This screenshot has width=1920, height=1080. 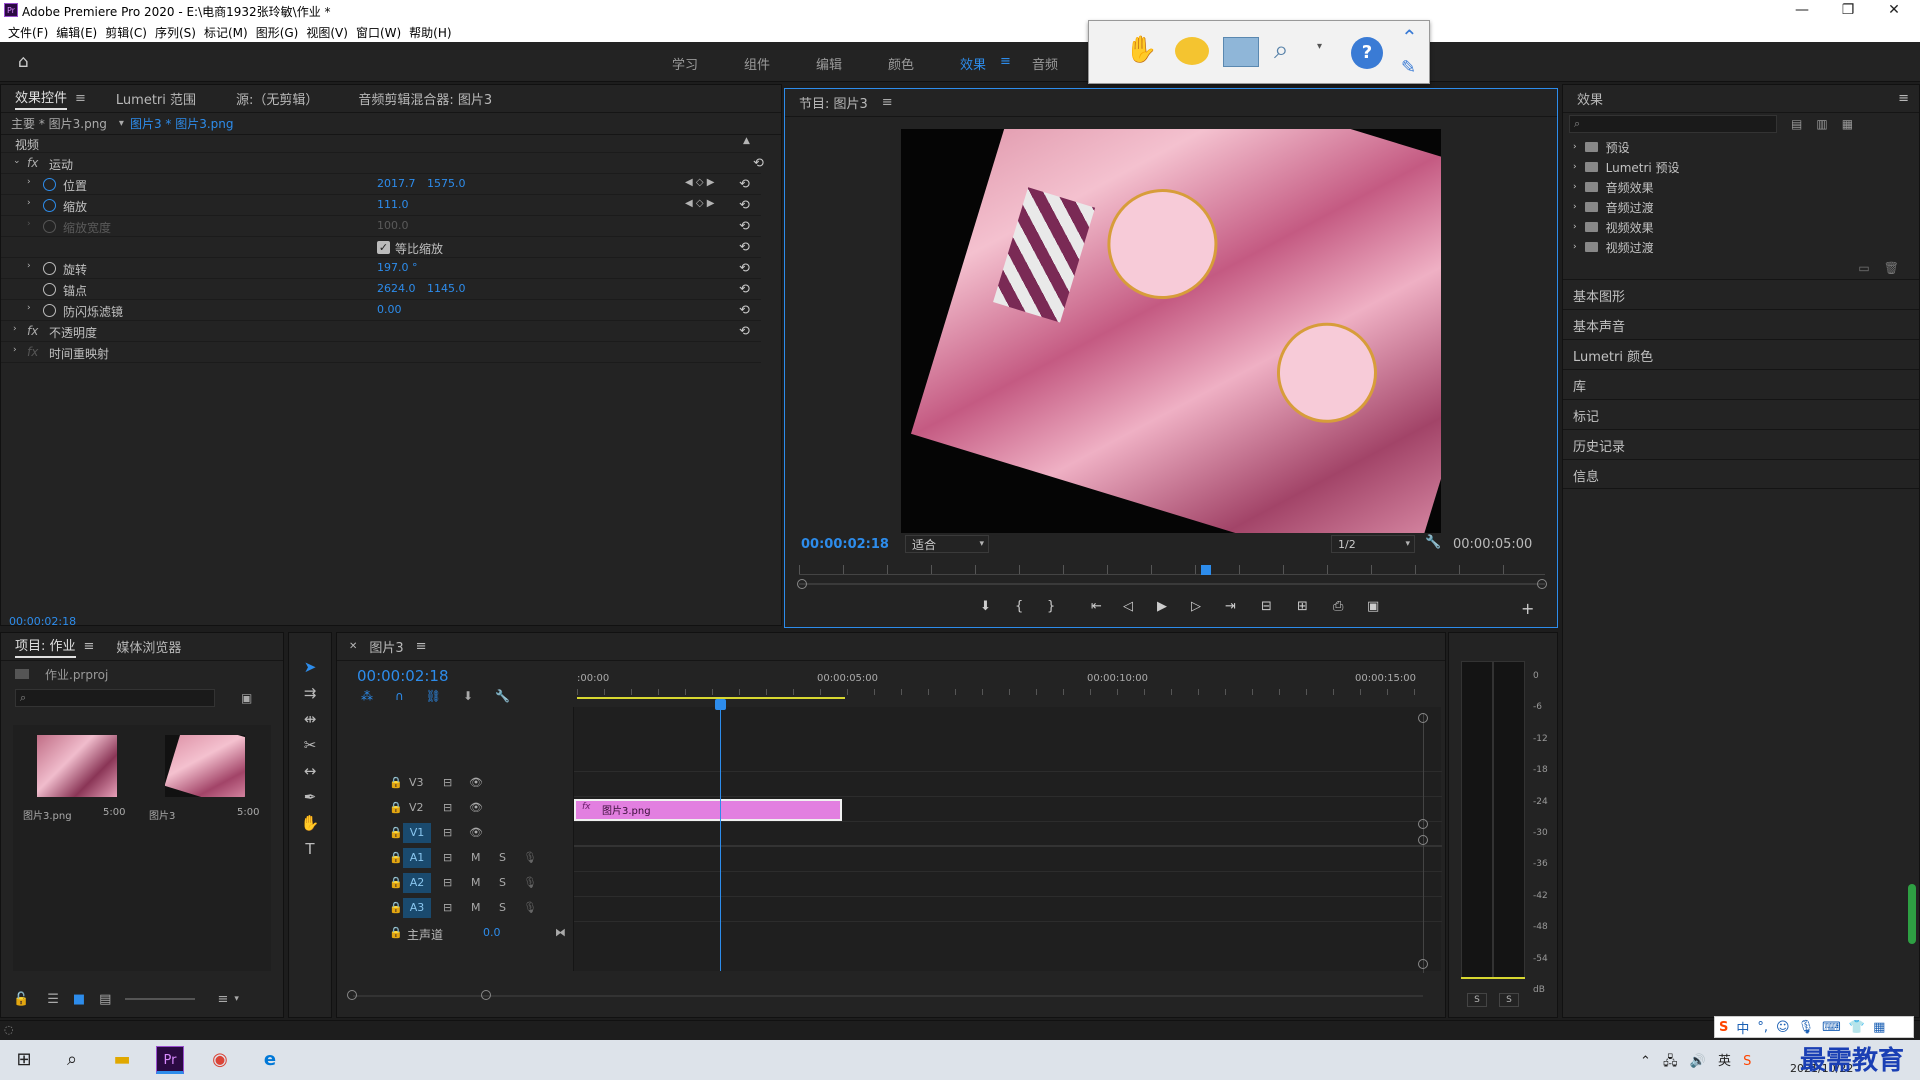 I want to click on icon-view-icon: ■, so click(x=79, y=999).